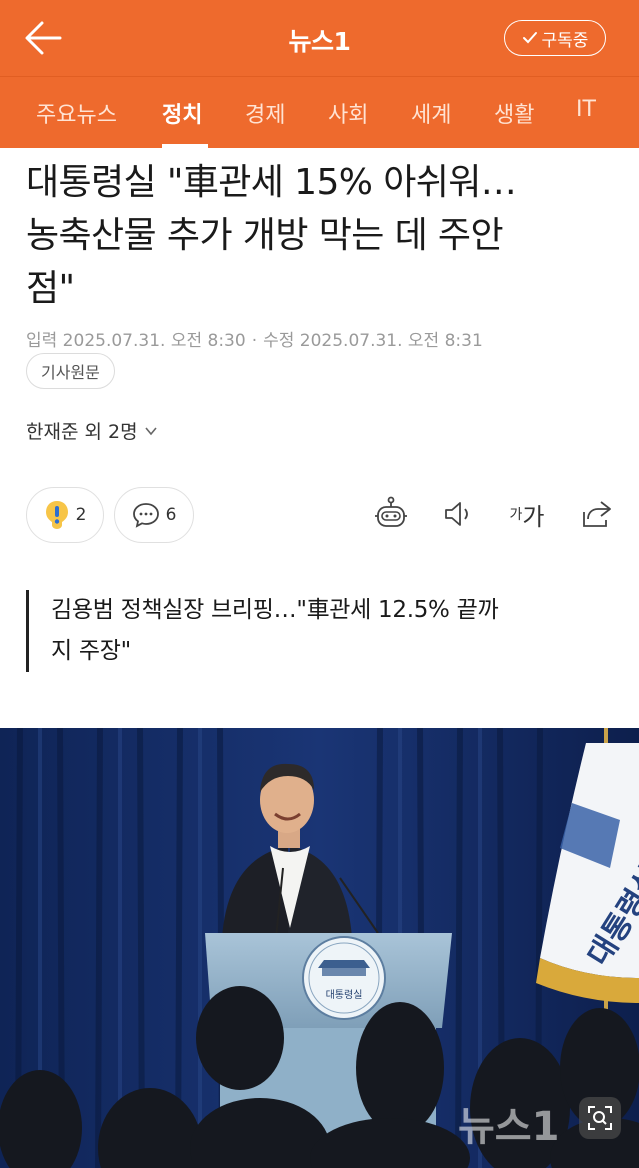 This screenshot has width=639, height=1168. What do you see at coordinates (319, 112) in the screenshot?
I see `section-tabs: 주요뉴스 정치 경제 사회 세계 생활 IT` at bounding box center [319, 112].